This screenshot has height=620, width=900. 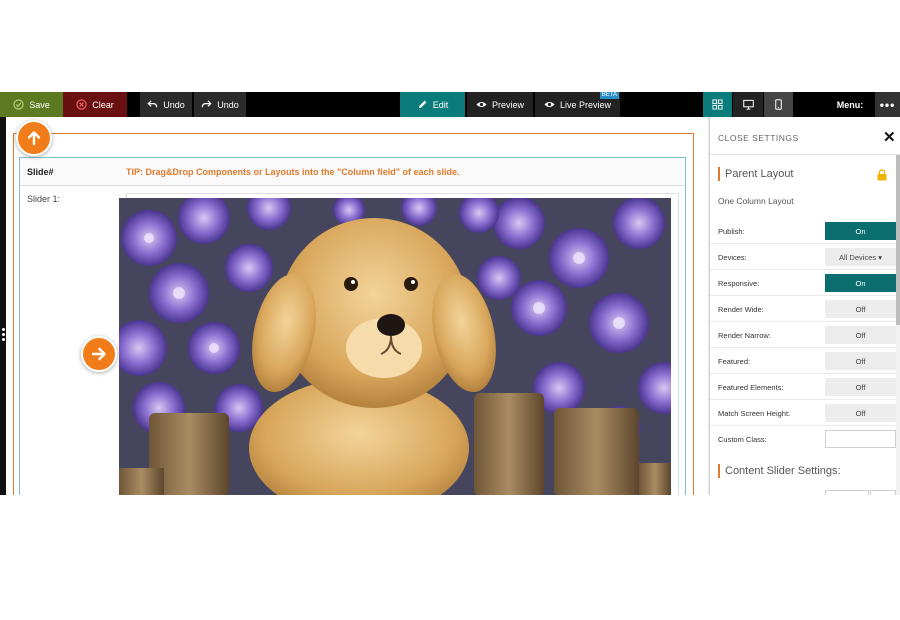 I want to click on undo-label: Undo, so click(x=174, y=104).